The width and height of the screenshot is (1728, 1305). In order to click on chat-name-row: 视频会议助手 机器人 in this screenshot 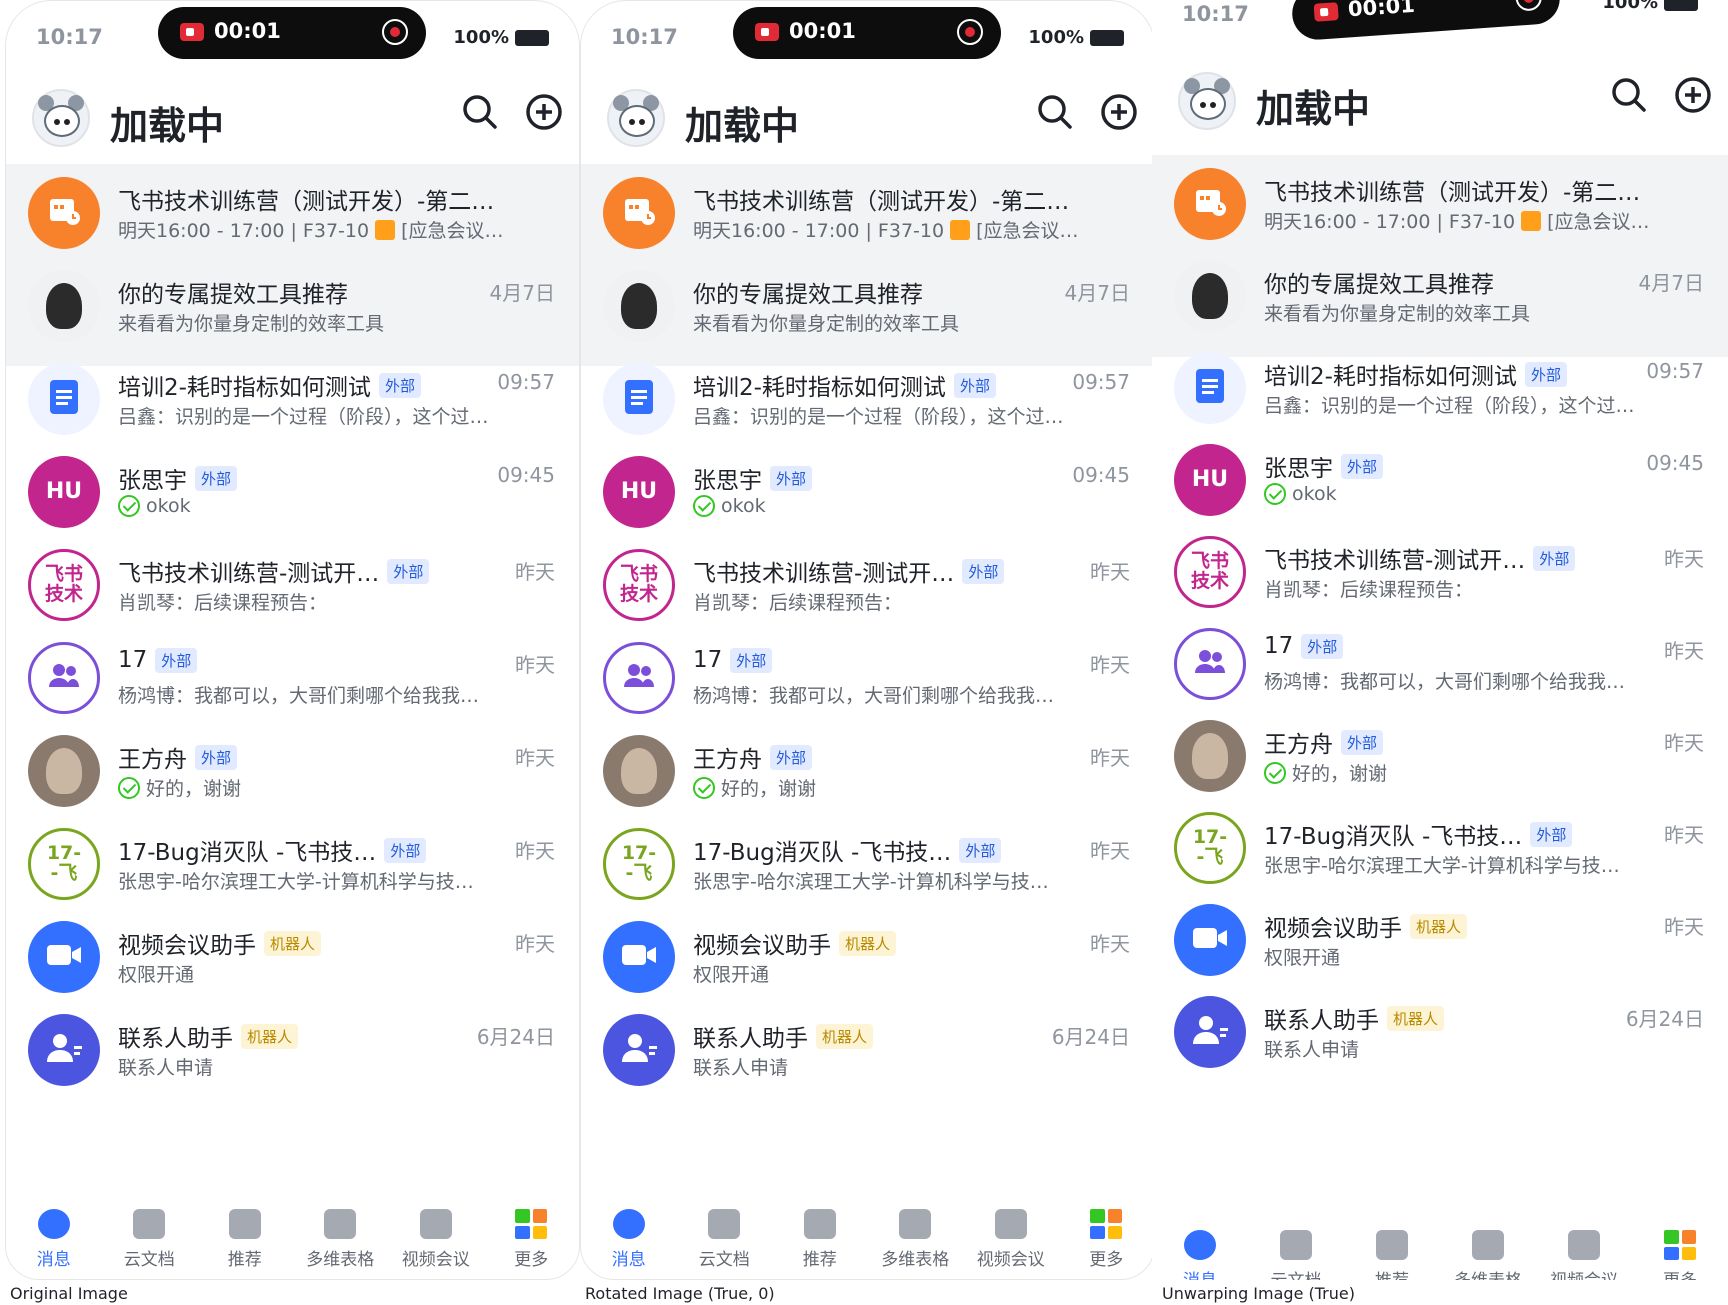, I will do `click(795, 943)`.